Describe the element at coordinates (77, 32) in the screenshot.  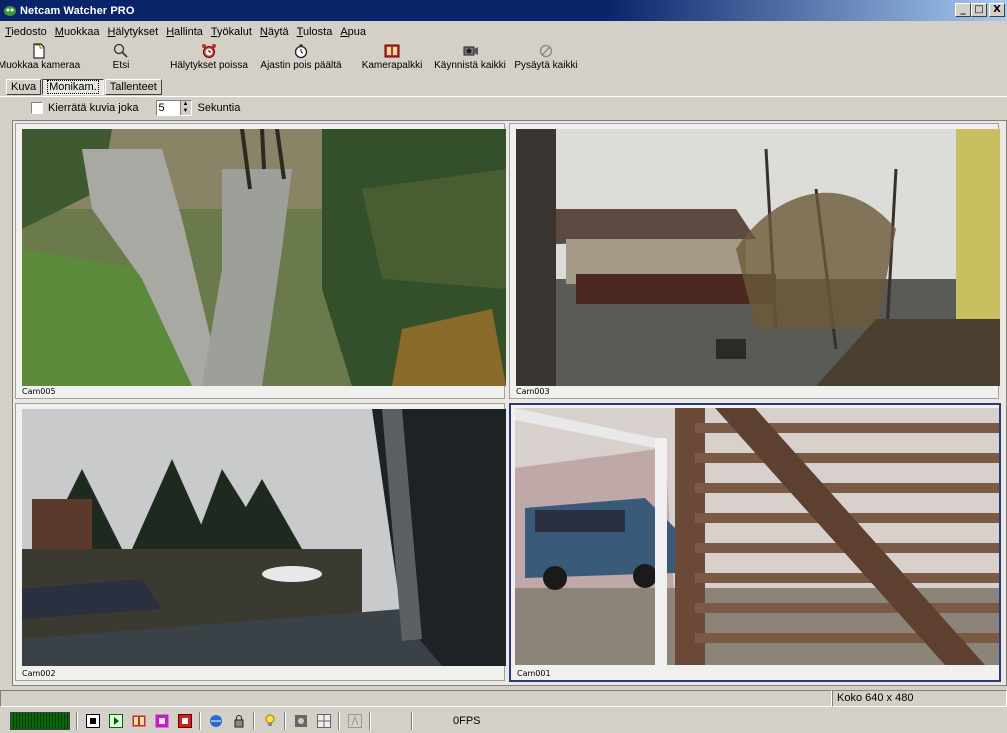
I see `menu-muokkaa: Muokkaa` at that location.